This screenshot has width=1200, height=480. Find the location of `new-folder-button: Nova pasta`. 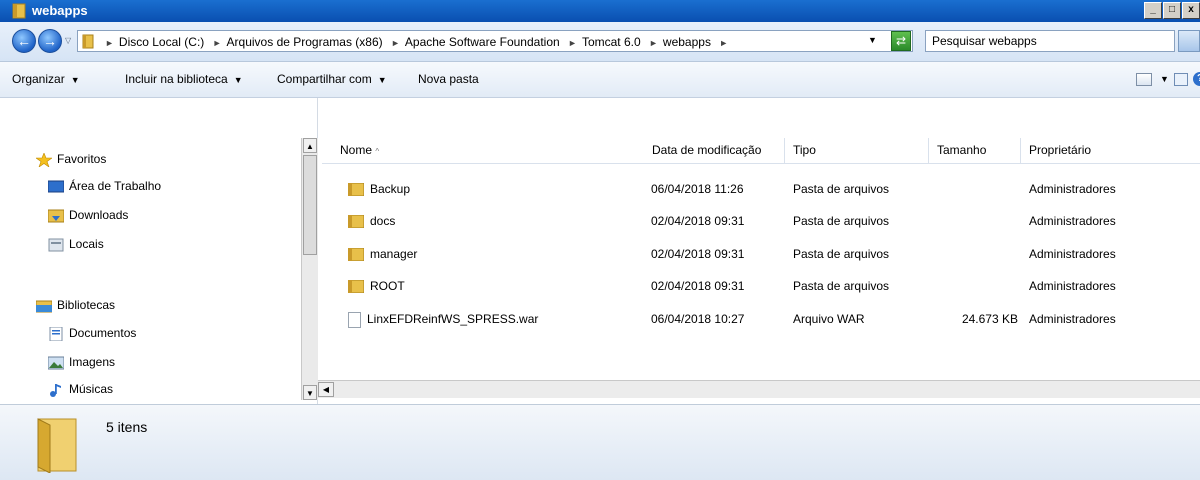

new-folder-button: Nova pasta is located at coordinates (448, 79).